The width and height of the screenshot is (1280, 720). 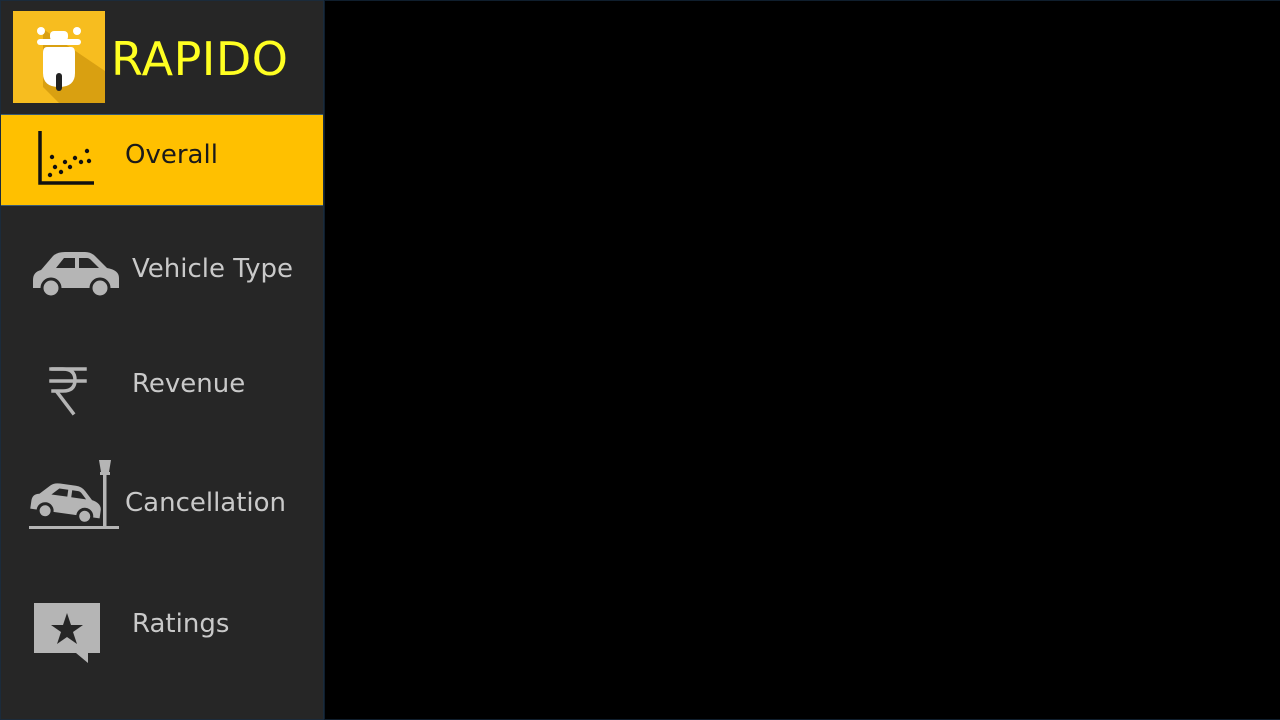 What do you see at coordinates (67, 633) in the screenshot?
I see `star-comment-icon` at bounding box center [67, 633].